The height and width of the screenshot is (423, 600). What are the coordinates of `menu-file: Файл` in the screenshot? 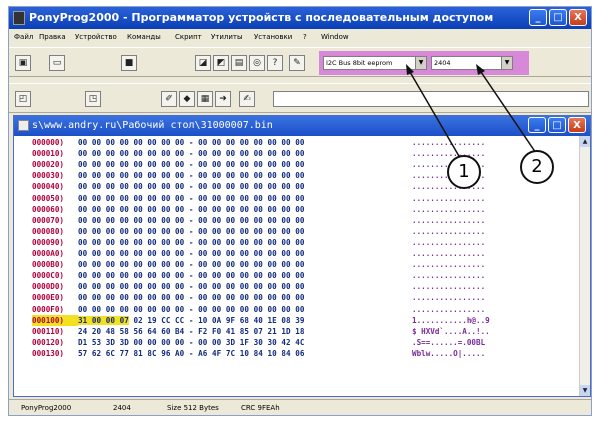 It's located at (23, 37).